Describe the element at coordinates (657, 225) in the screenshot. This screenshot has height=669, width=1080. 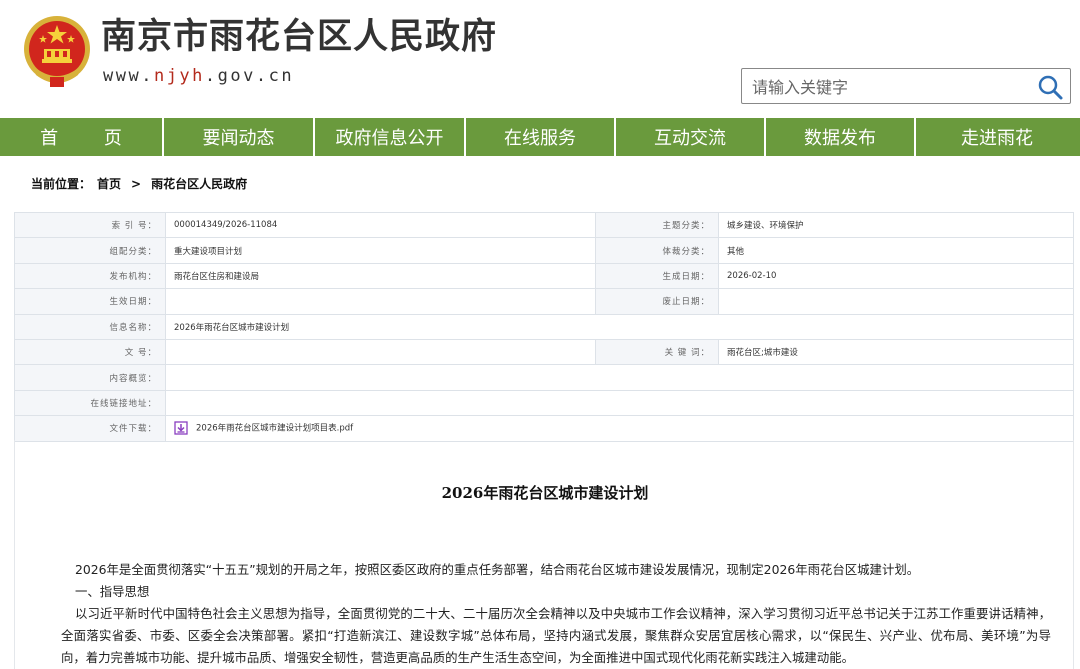
I see `topic-label: 主题分类：` at that location.